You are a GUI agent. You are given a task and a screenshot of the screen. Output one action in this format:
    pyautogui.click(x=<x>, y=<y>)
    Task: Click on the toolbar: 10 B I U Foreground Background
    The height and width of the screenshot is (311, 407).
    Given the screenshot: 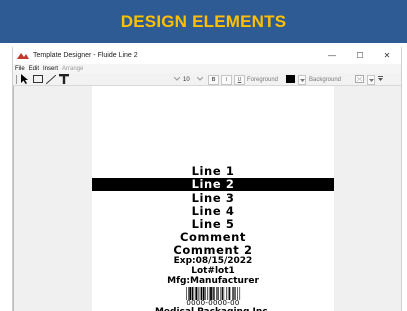 What is the action you would take?
    pyautogui.click(x=207, y=79)
    